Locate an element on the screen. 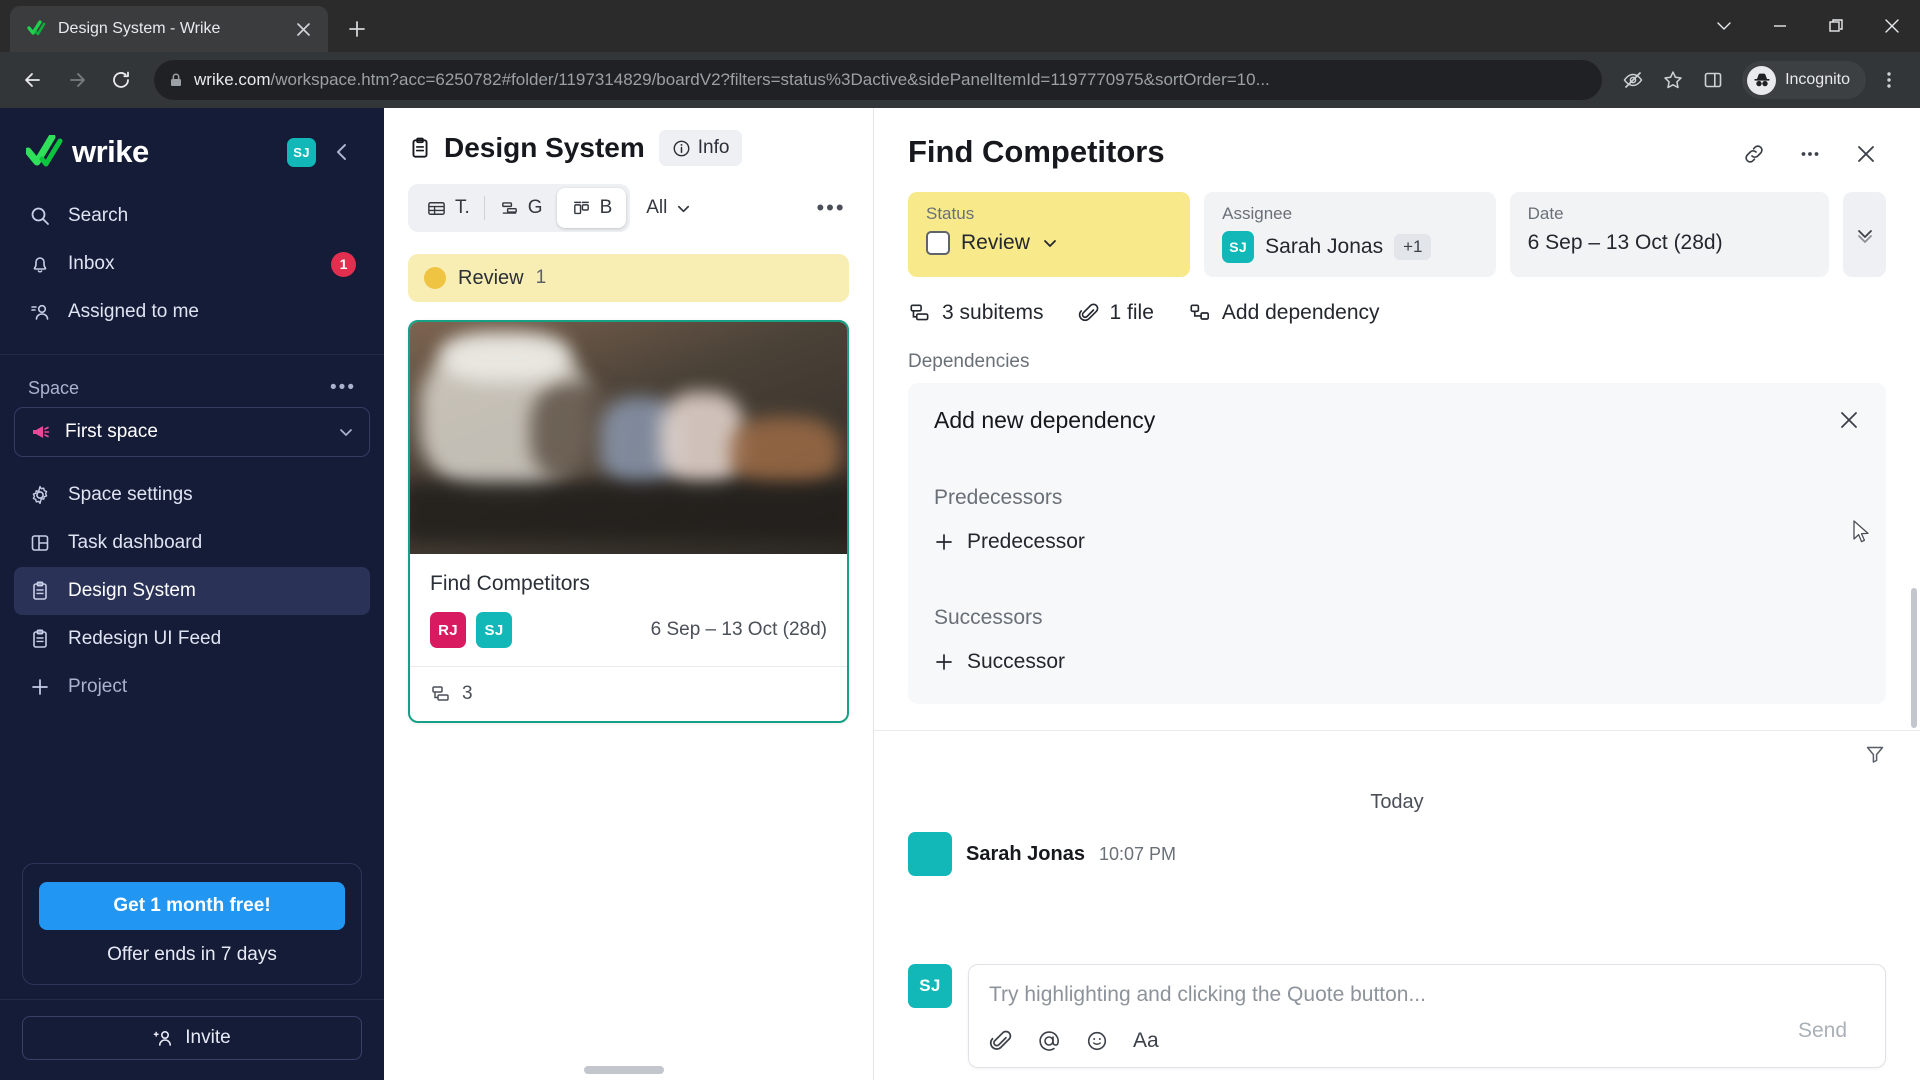  subitems-label: 3 subitems is located at coordinates (993, 312).